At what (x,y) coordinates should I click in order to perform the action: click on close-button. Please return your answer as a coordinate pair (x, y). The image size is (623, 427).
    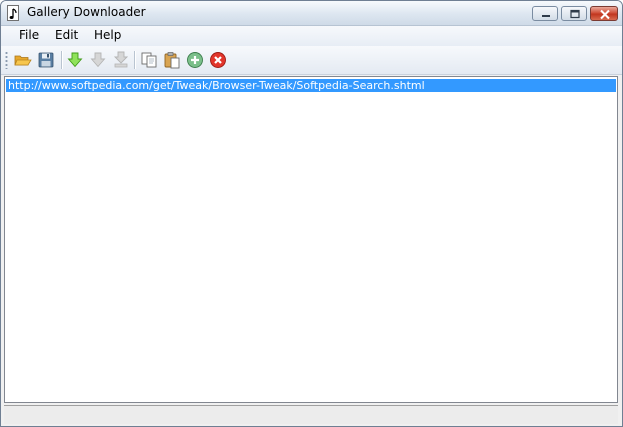
    Looking at the image, I should click on (604, 13).